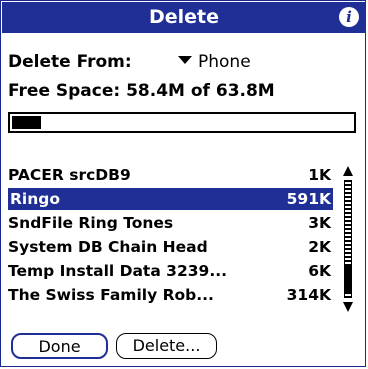 The width and height of the screenshot is (368, 369). What do you see at coordinates (349, 17) in the screenshot?
I see `info-icon: i` at bounding box center [349, 17].